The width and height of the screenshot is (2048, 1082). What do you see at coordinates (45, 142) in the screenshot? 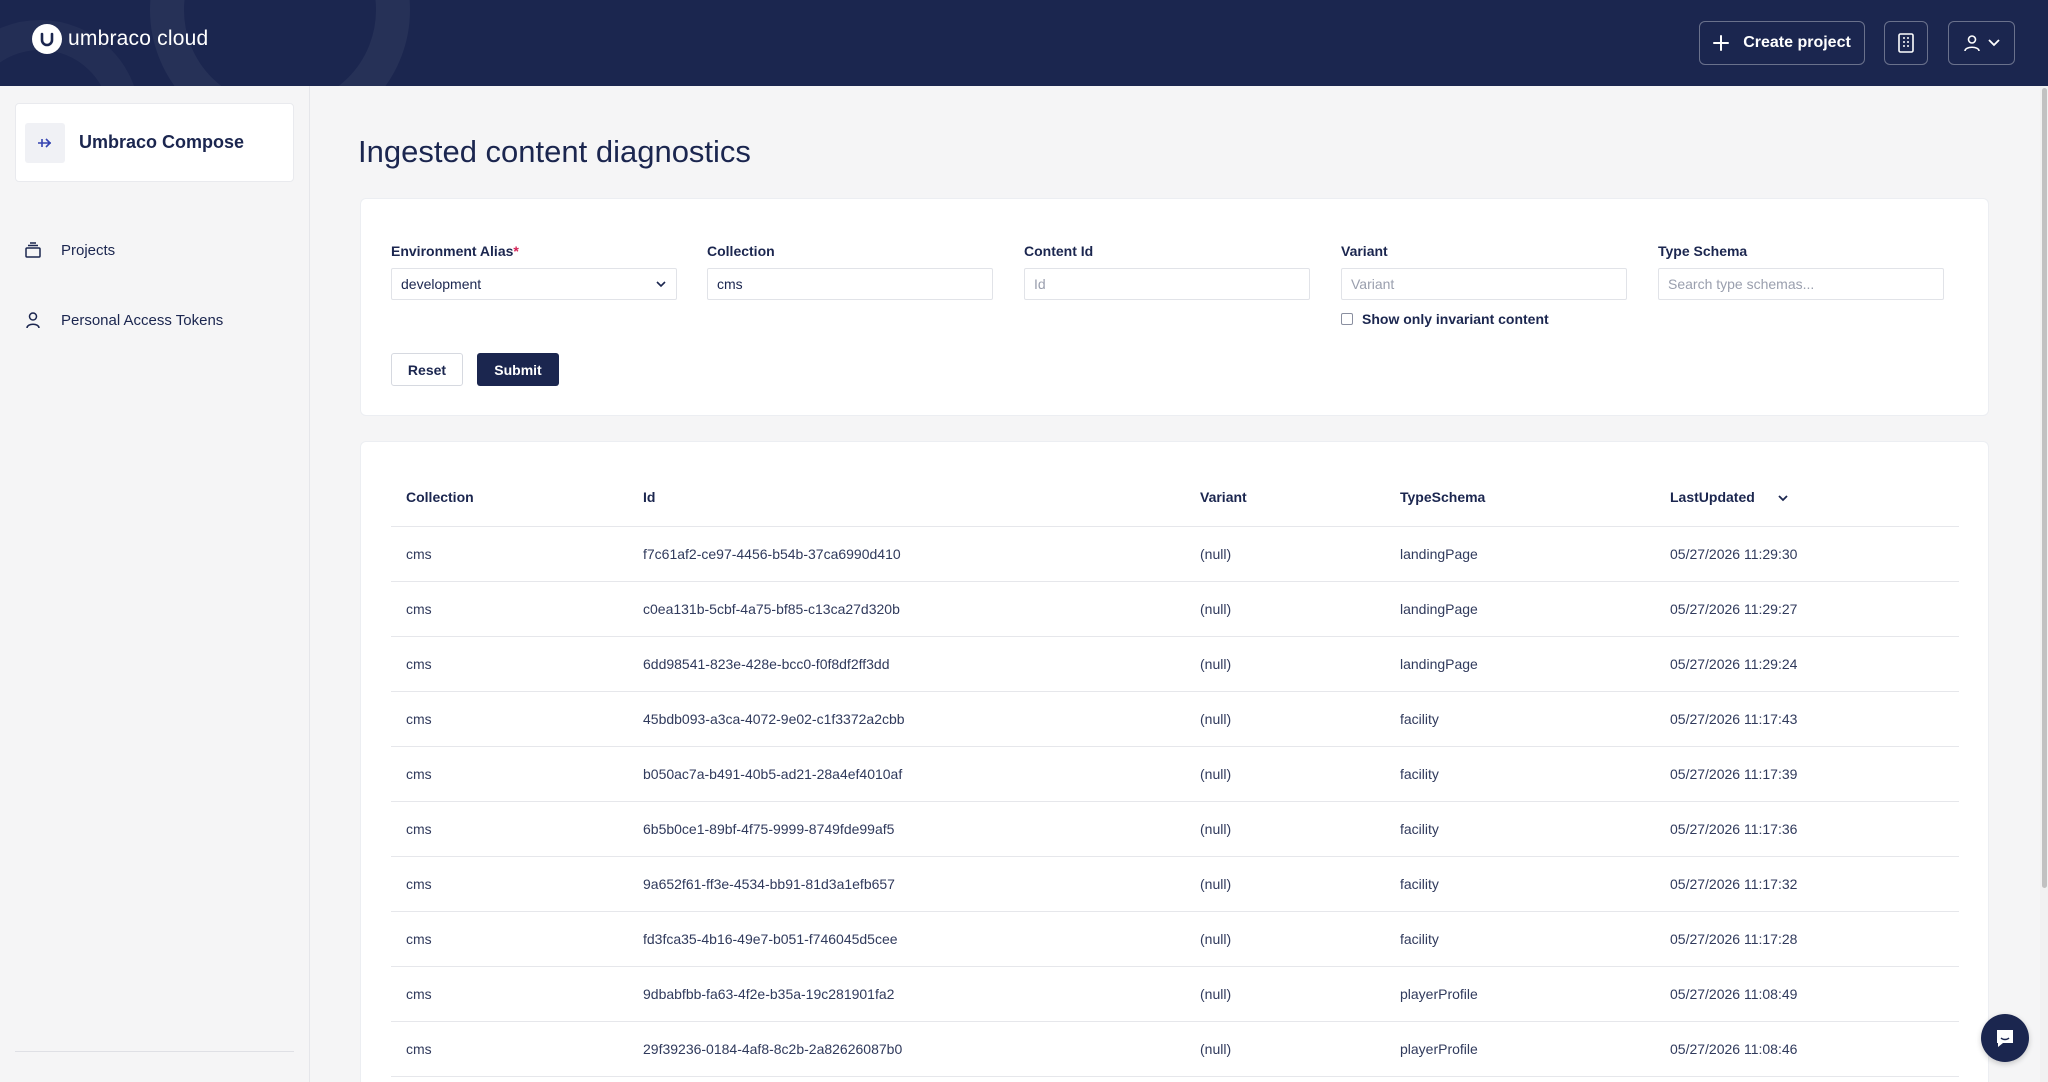
I see `compose-icon` at bounding box center [45, 142].